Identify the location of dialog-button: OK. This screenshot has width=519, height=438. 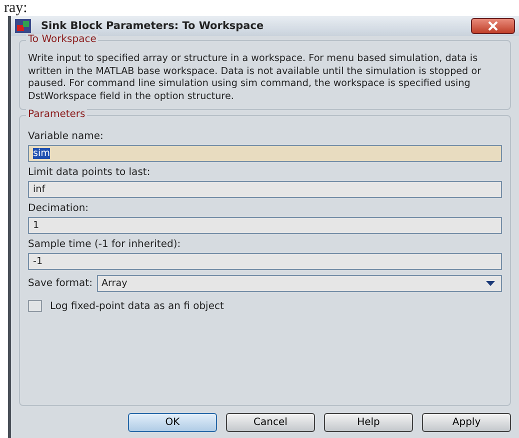
(172, 422).